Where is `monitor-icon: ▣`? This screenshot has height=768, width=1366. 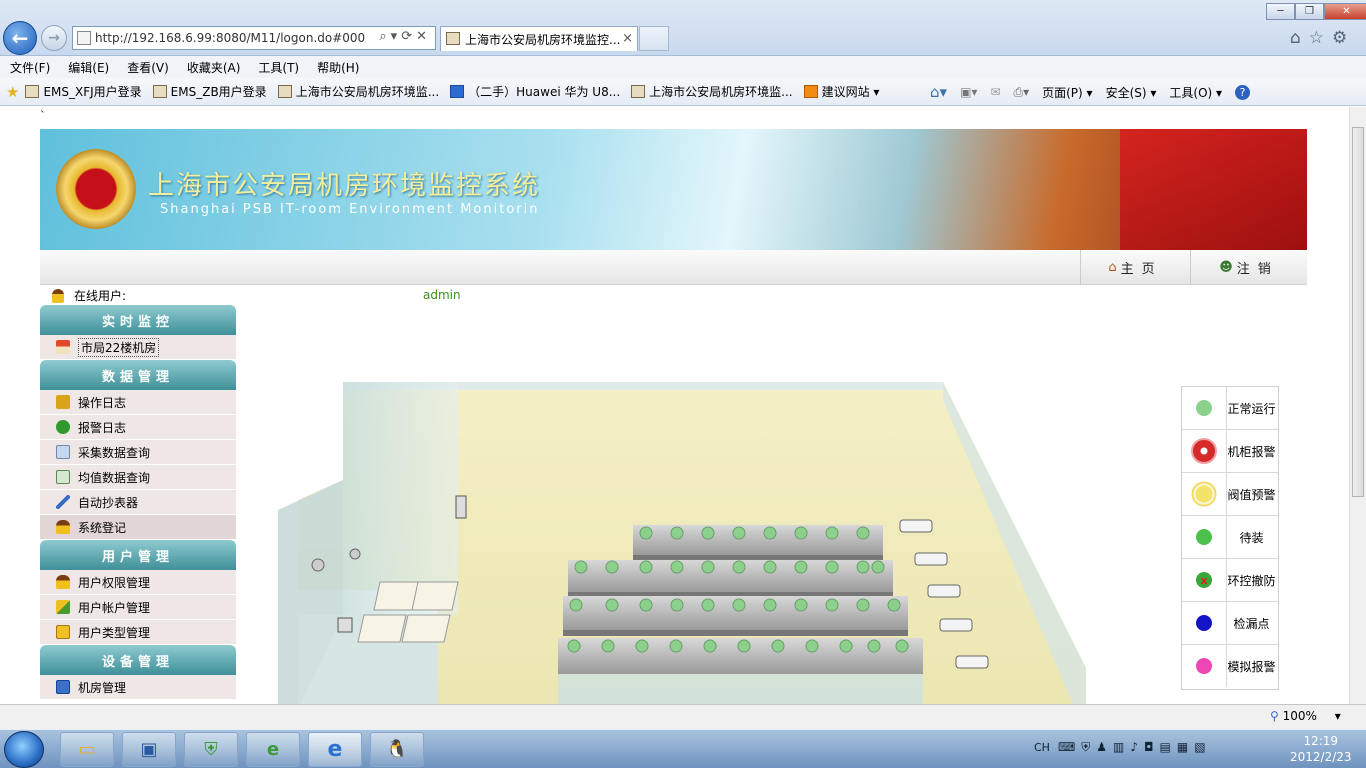 monitor-icon: ▣ is located at coordinates (149, 749).